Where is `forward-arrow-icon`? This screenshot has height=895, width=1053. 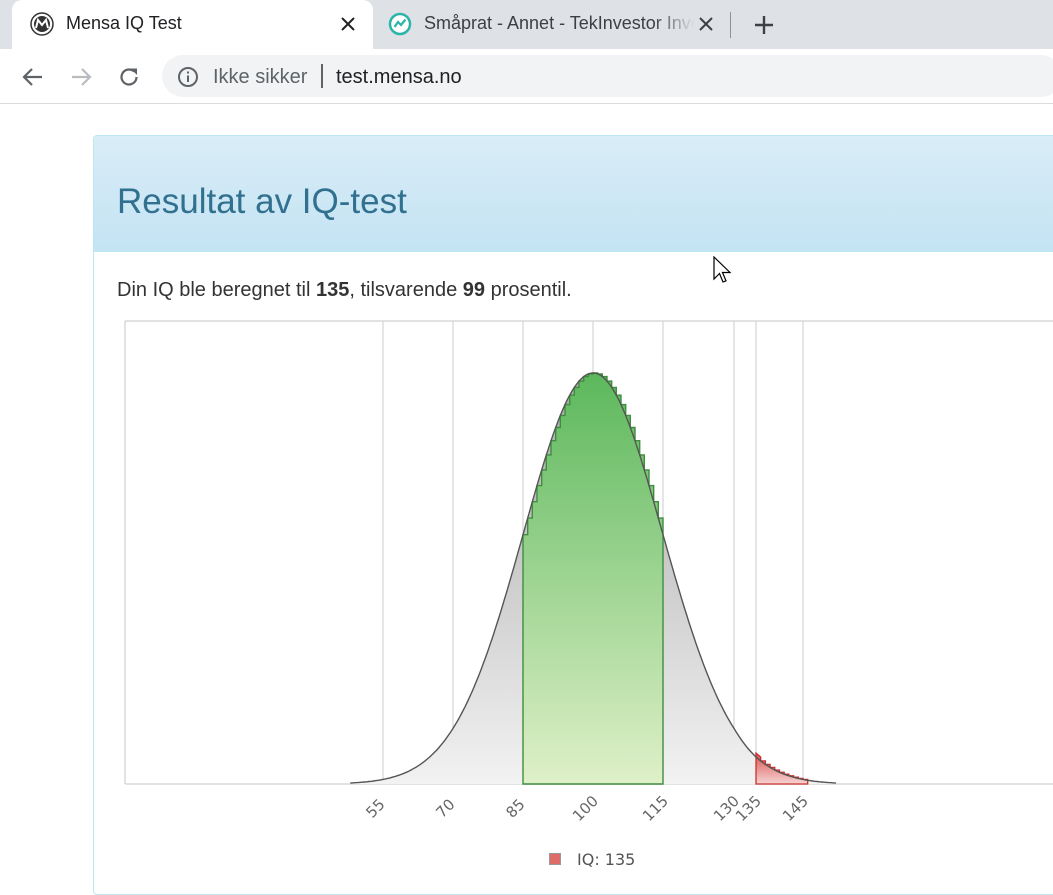 forward-arrow-icon is located at coordinates (81, 77).